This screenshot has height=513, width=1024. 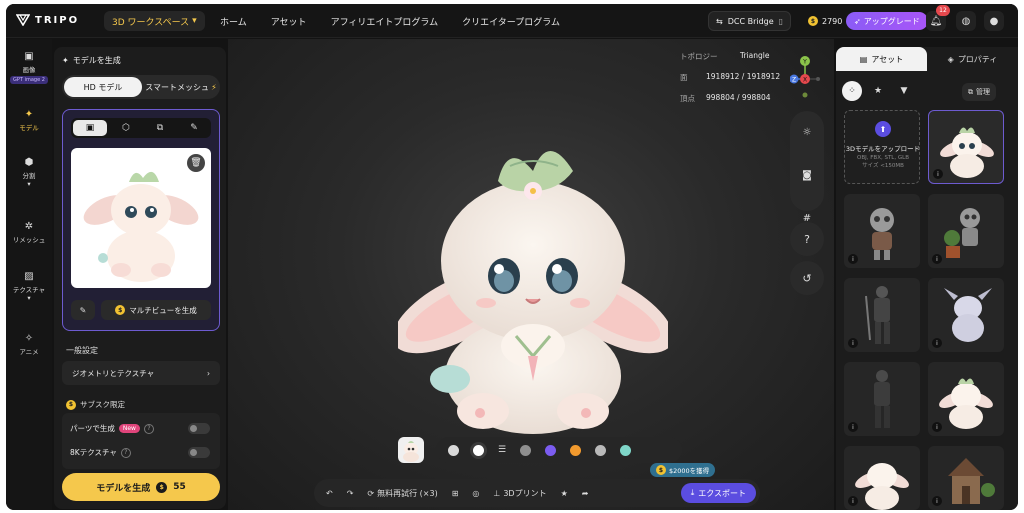 I want to click on upgrade-button: ➶ アップグレード, so click(x=887, y=21).